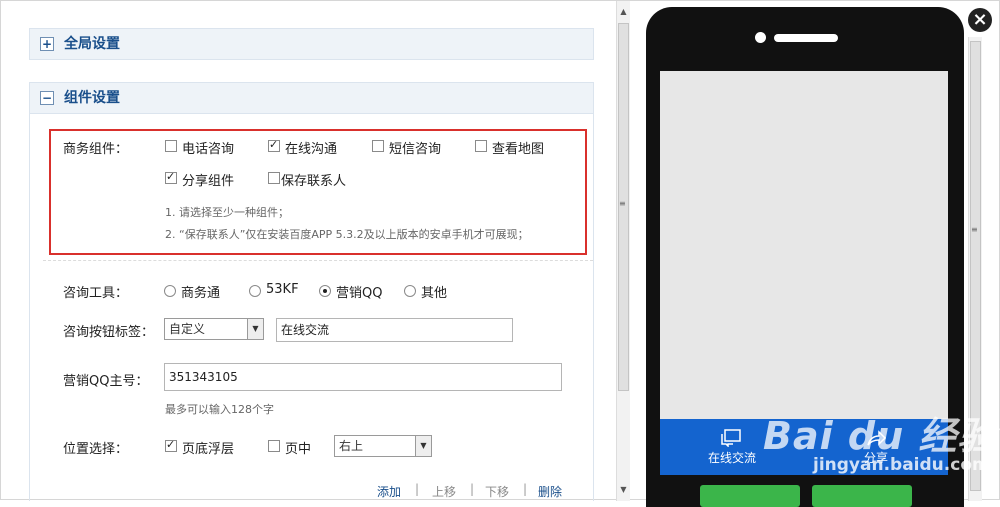 This screenshot has height=507, width=1000. What do you see at coordinates (518, 149) in the screenshot?
I see `view-map-label: 查看地图` at bounding box center [518, 149].